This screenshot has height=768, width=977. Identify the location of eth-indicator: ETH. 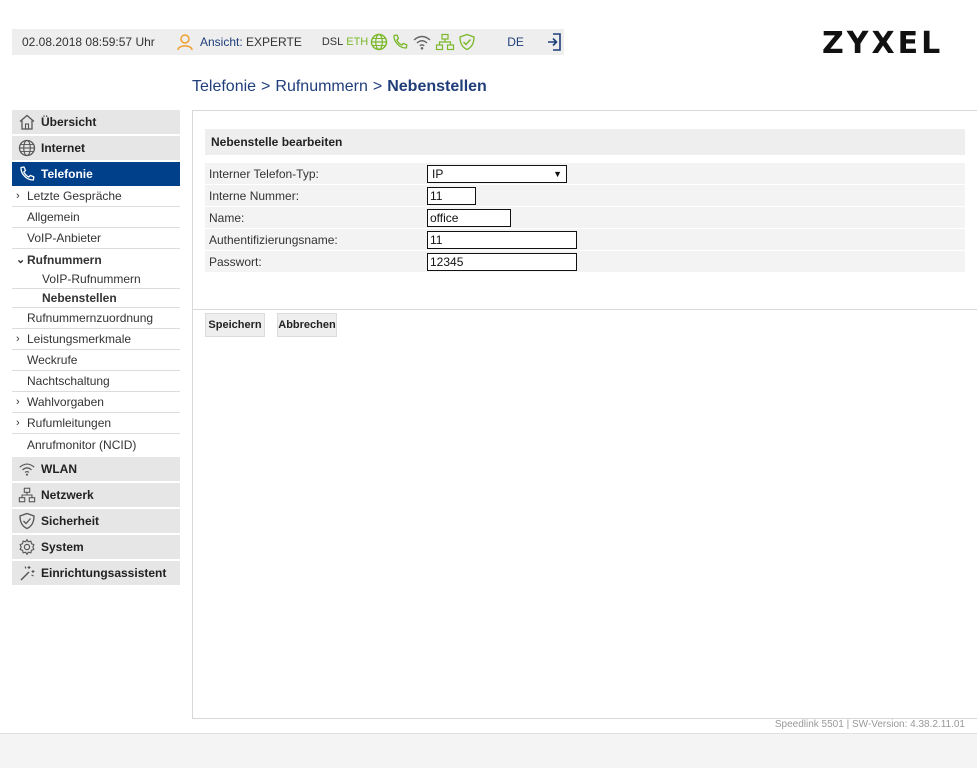
(357, 42).